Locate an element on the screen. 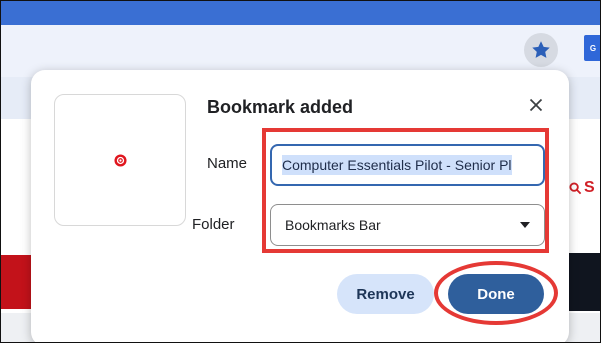 This screenshot has width=603, height=345. star-icon is located at coordinates (541, 49).